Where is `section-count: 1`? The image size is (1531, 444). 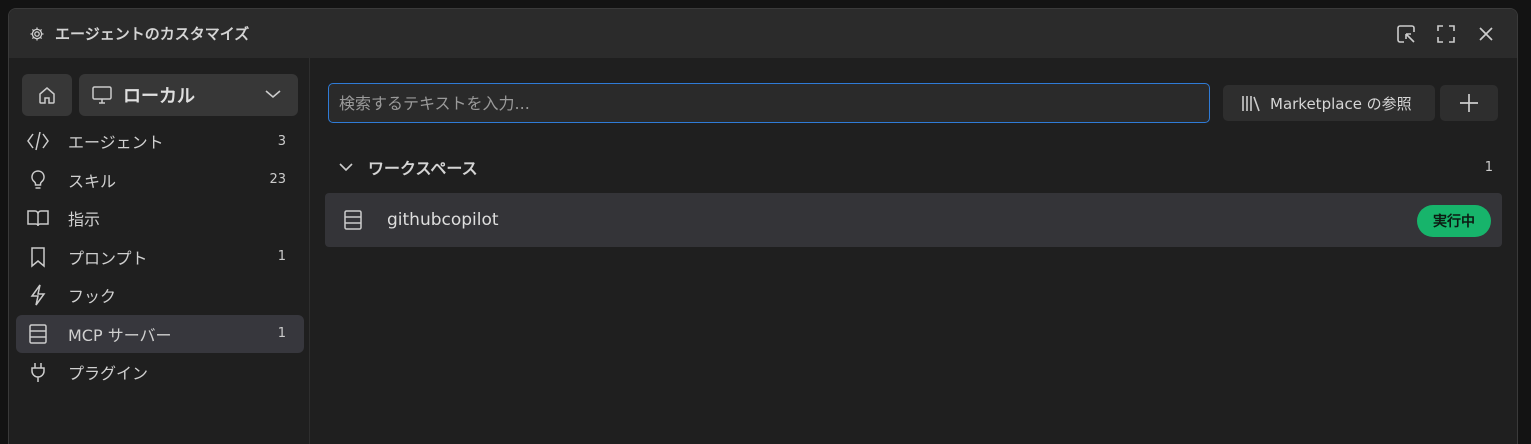 section-count: 1 is located at coordinates (1488, 167).